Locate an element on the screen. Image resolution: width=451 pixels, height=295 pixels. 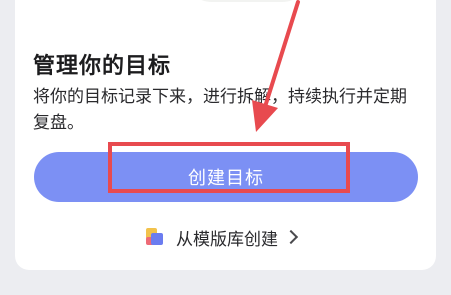
create-from-template-link: 从模版库创建 is located at coordinates (222, 237).